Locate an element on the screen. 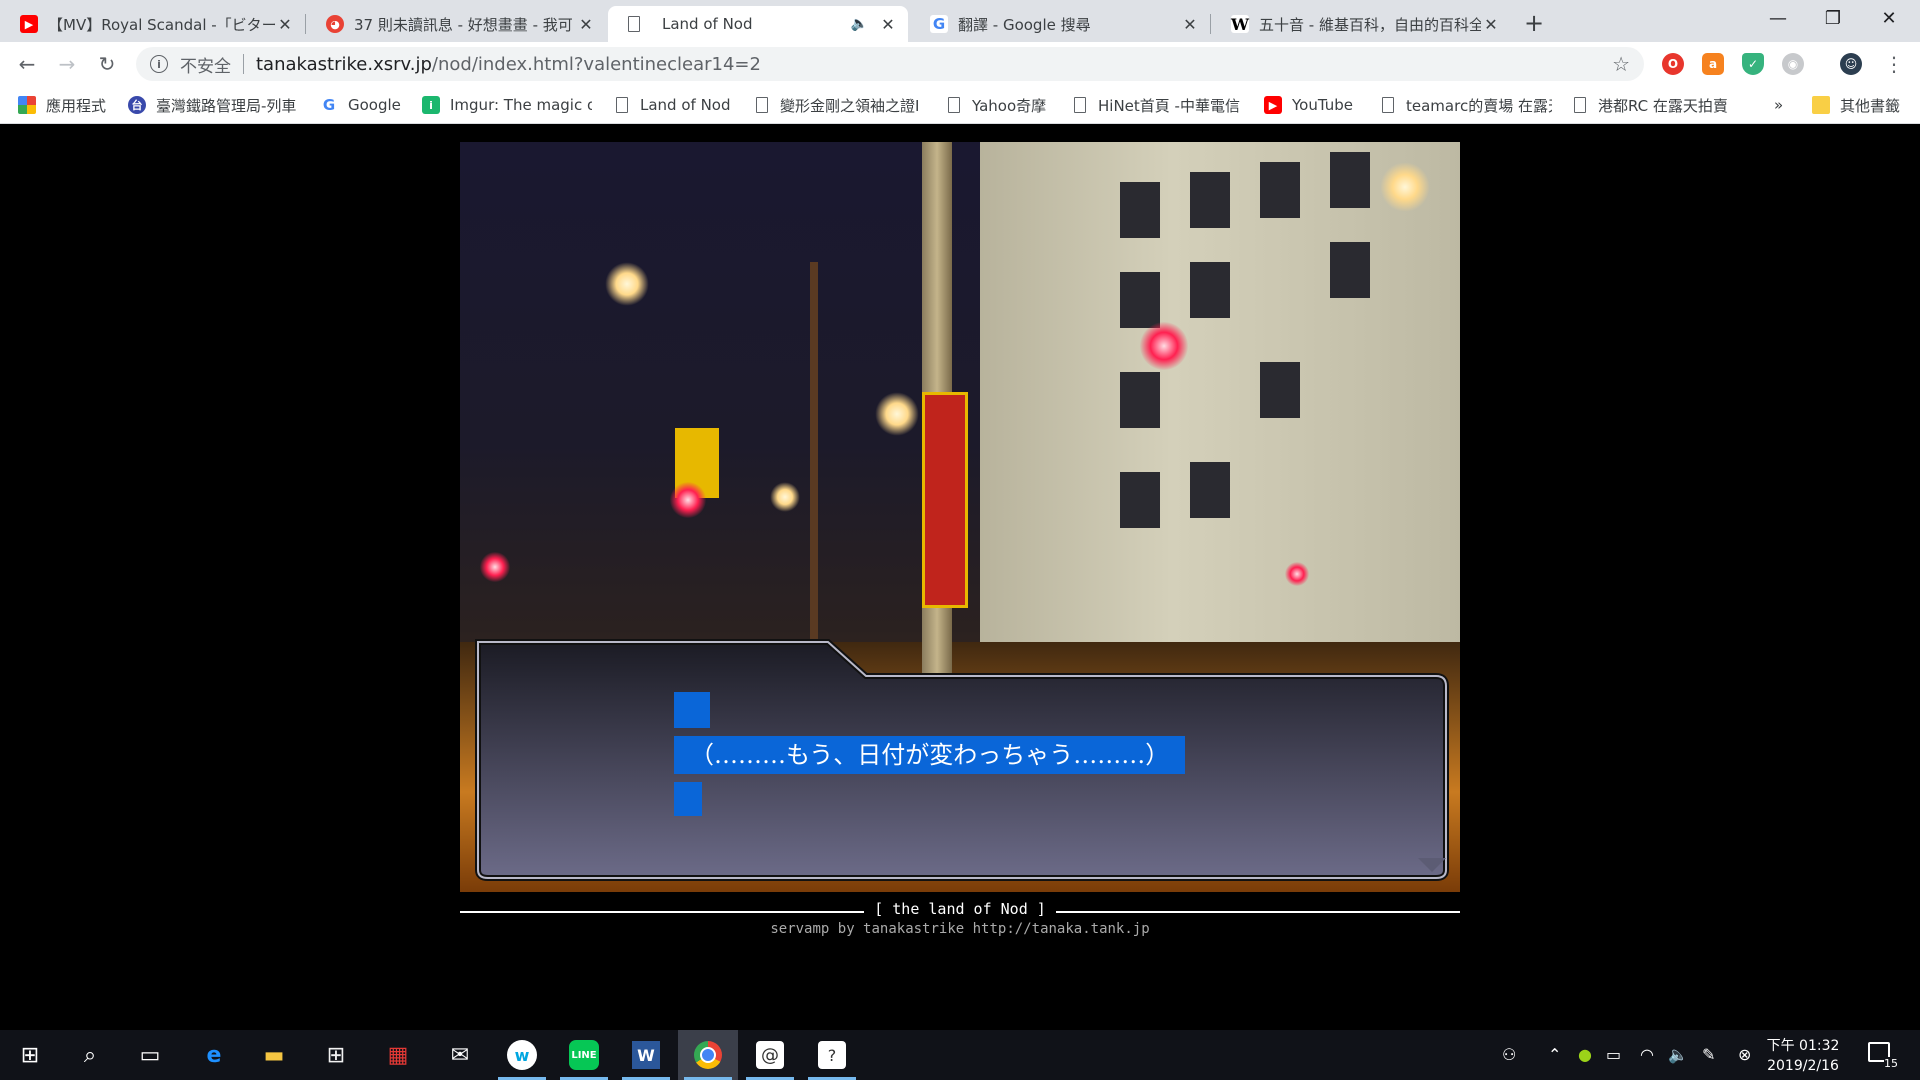 This screenshot has height=1080, width=1920. shield-extension-icon: ✓ is located at coordinates (1753, 64).